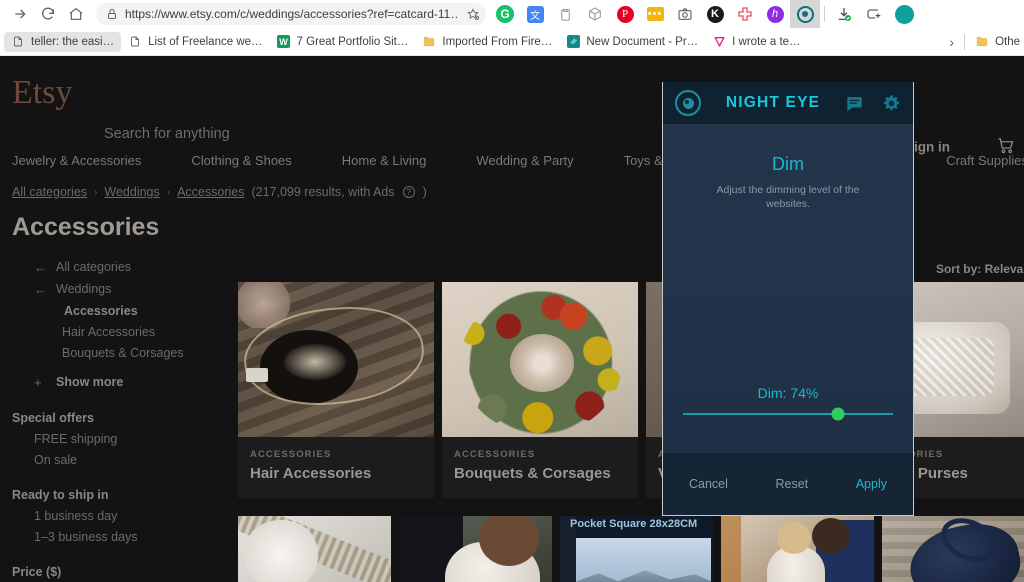 This screenshot has width=1024, height=582. What do you see at coordinates (167, 134) in the screenshot?
I see `search-input: Search for anything` at bounding box center [167, 134].